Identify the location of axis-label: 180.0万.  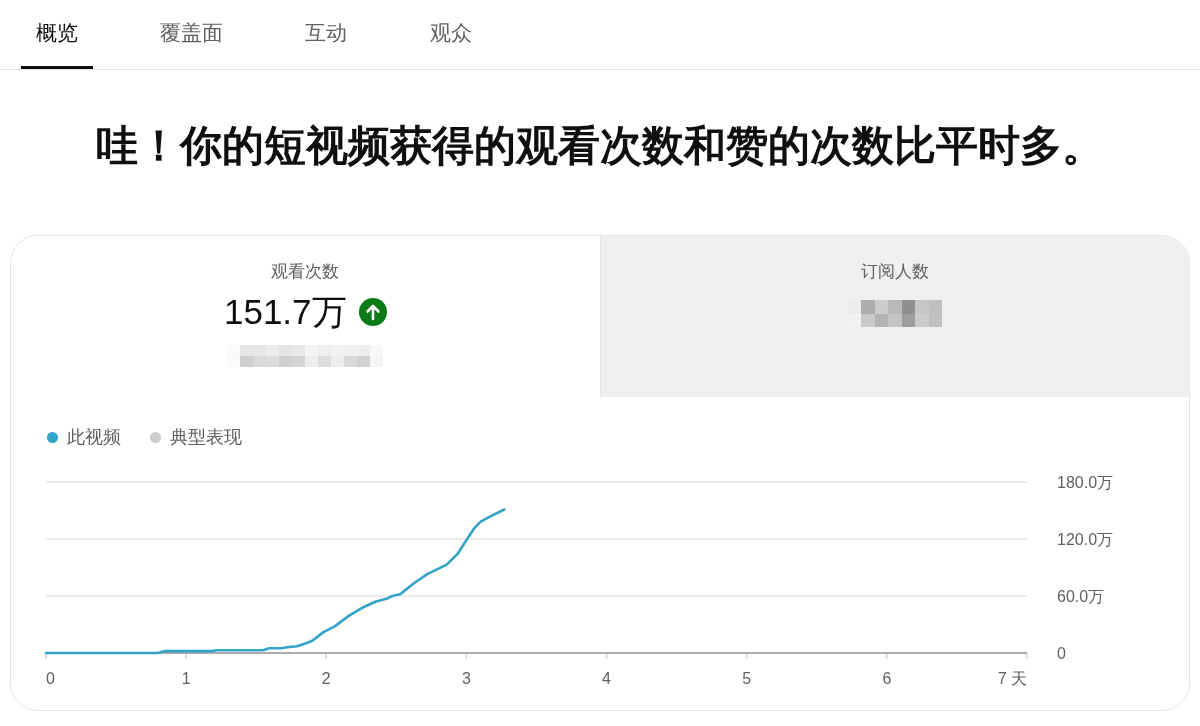
(1085, 482).